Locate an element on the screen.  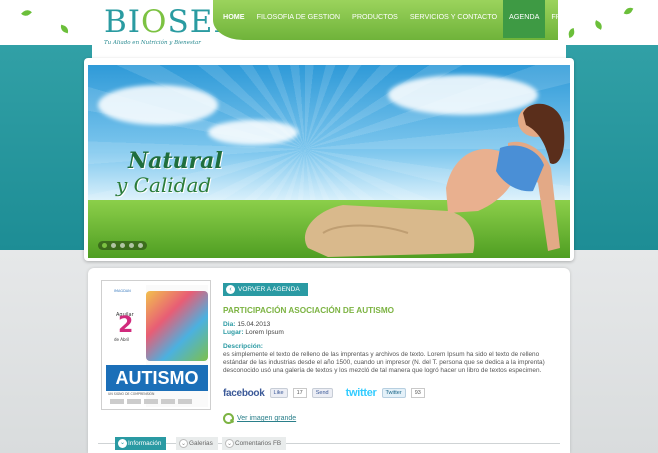
poster-date-line2: de Abril is located at coordinates (122, 339).